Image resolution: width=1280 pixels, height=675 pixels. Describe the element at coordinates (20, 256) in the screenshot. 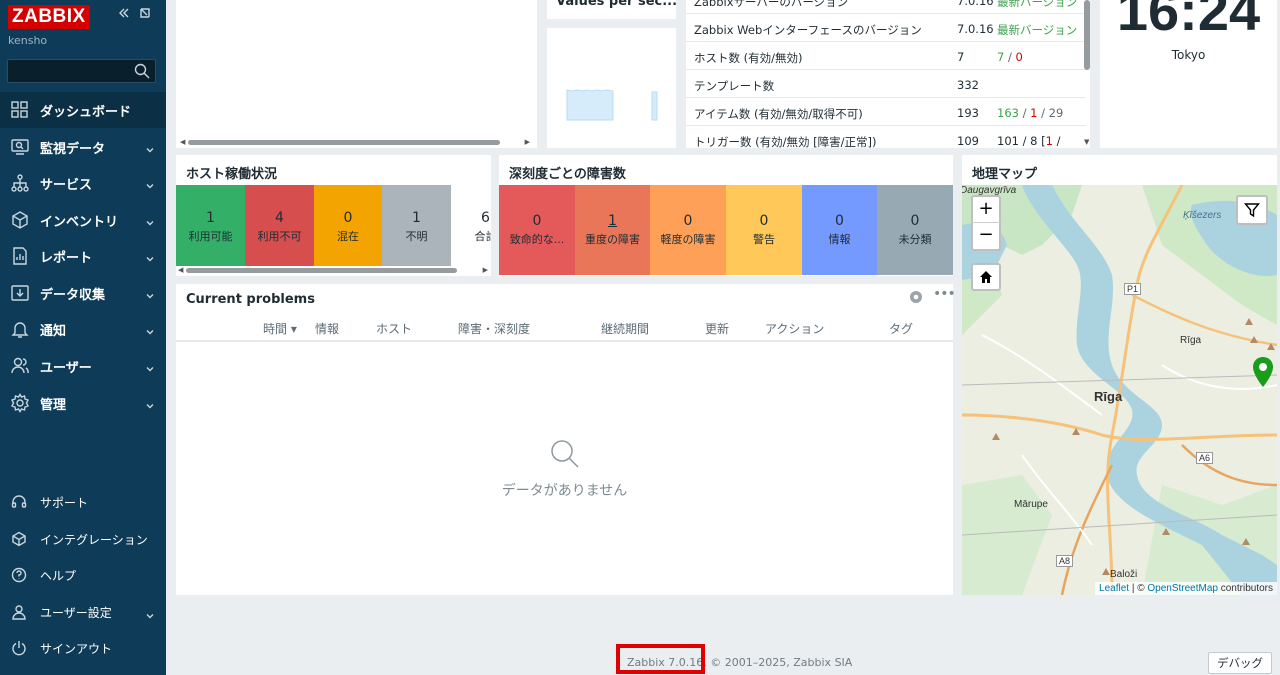

I see `reports-icon` at that location.